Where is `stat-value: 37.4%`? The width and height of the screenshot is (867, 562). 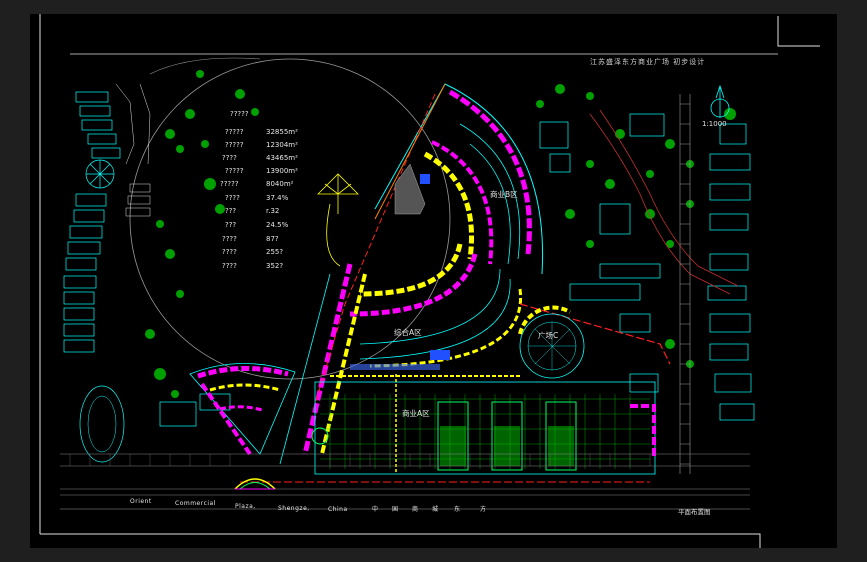 stat-value: 37.4% is located at coordinates (277, 198).